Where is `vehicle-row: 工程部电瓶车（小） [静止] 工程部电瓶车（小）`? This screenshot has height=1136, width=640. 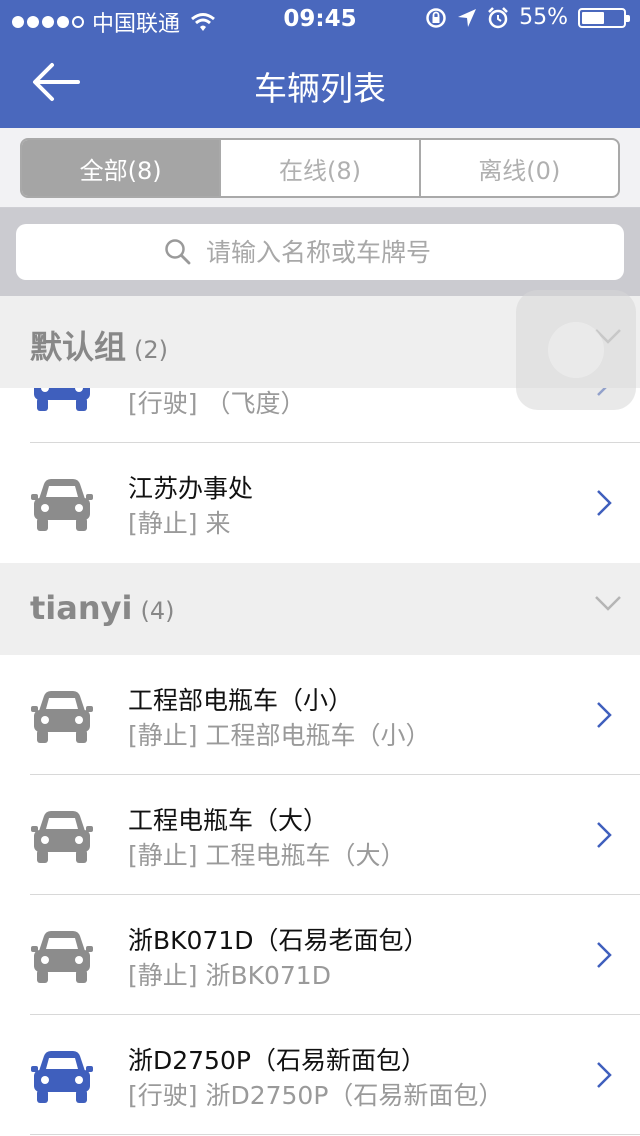
vehicle-row: 工程部电瓶车（小） [静止] 工程部电瓶车（小） is located at coordinates (320, 715).